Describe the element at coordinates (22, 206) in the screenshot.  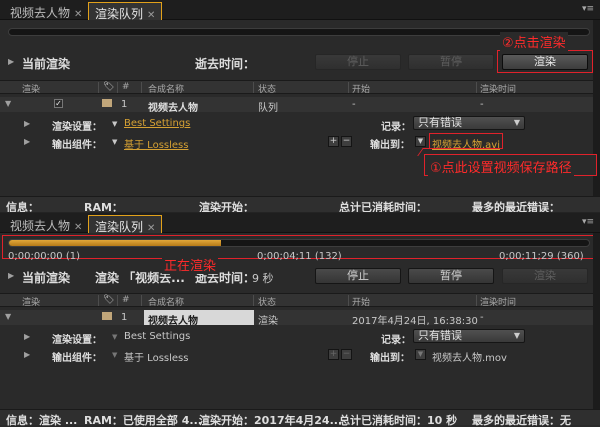
I see `footer-info: 信息：` at that location.